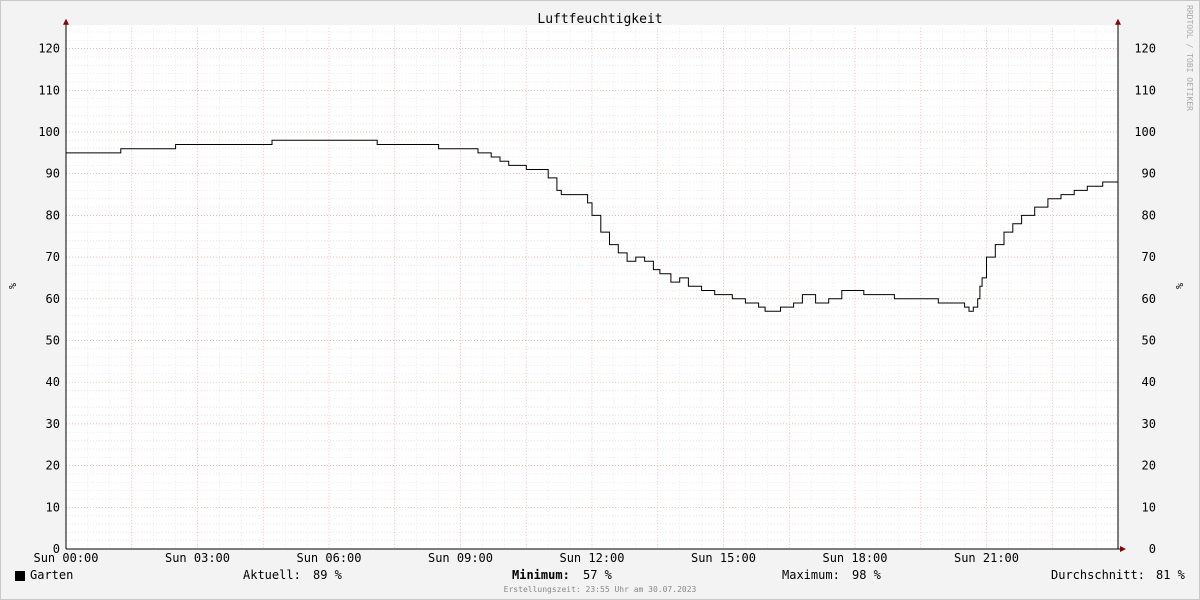 Image resolution: width=1200 pixels, height=600 pixels. I want to click on y-tick-label-right: 100, so click(1145, 132).